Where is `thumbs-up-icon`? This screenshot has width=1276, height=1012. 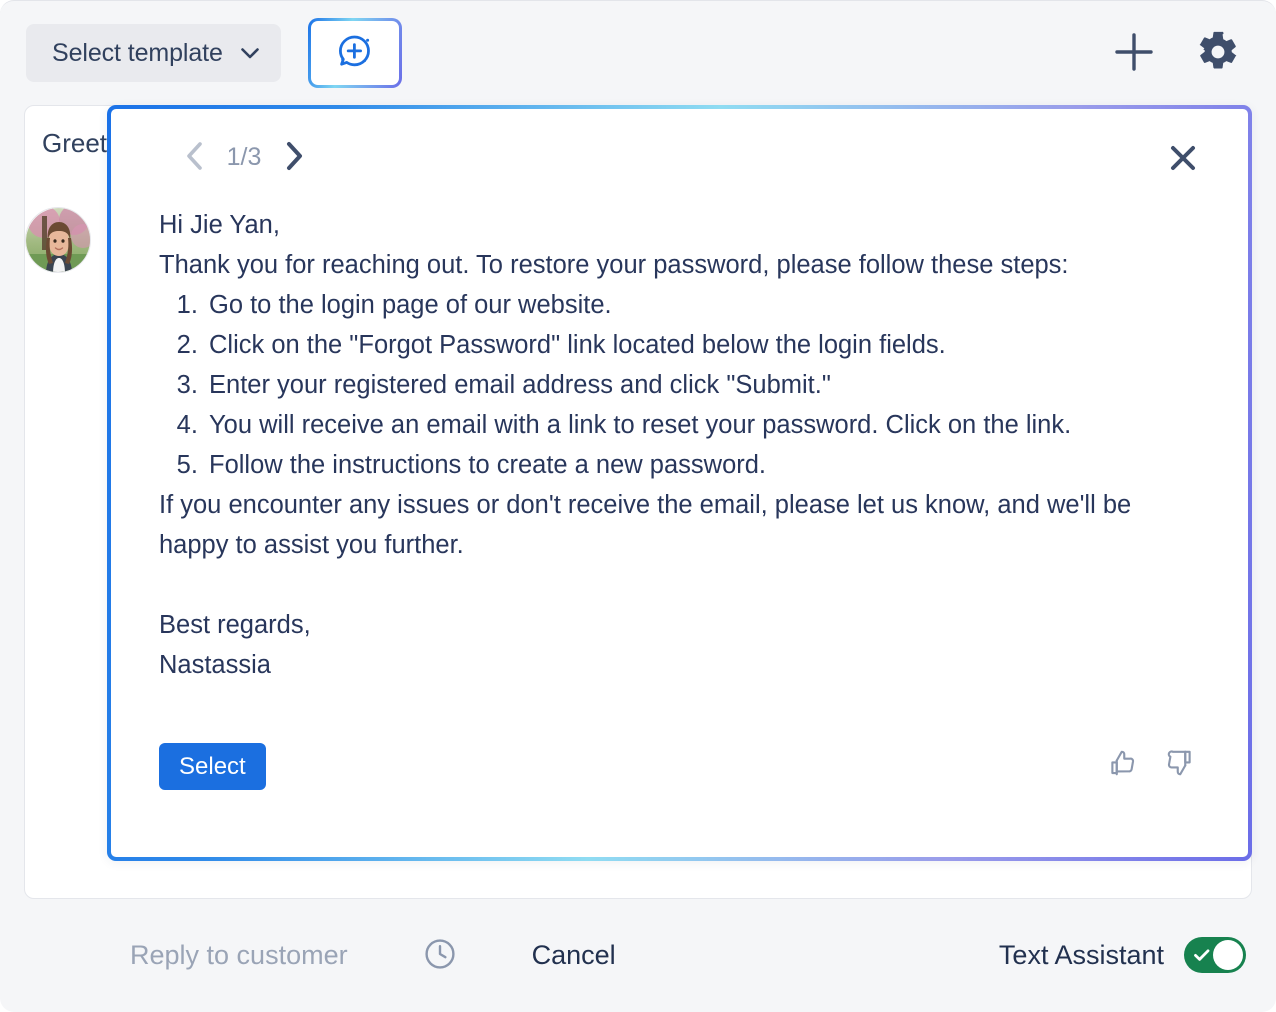 thumbs-up-icon is located at coordinates (1123, 764).